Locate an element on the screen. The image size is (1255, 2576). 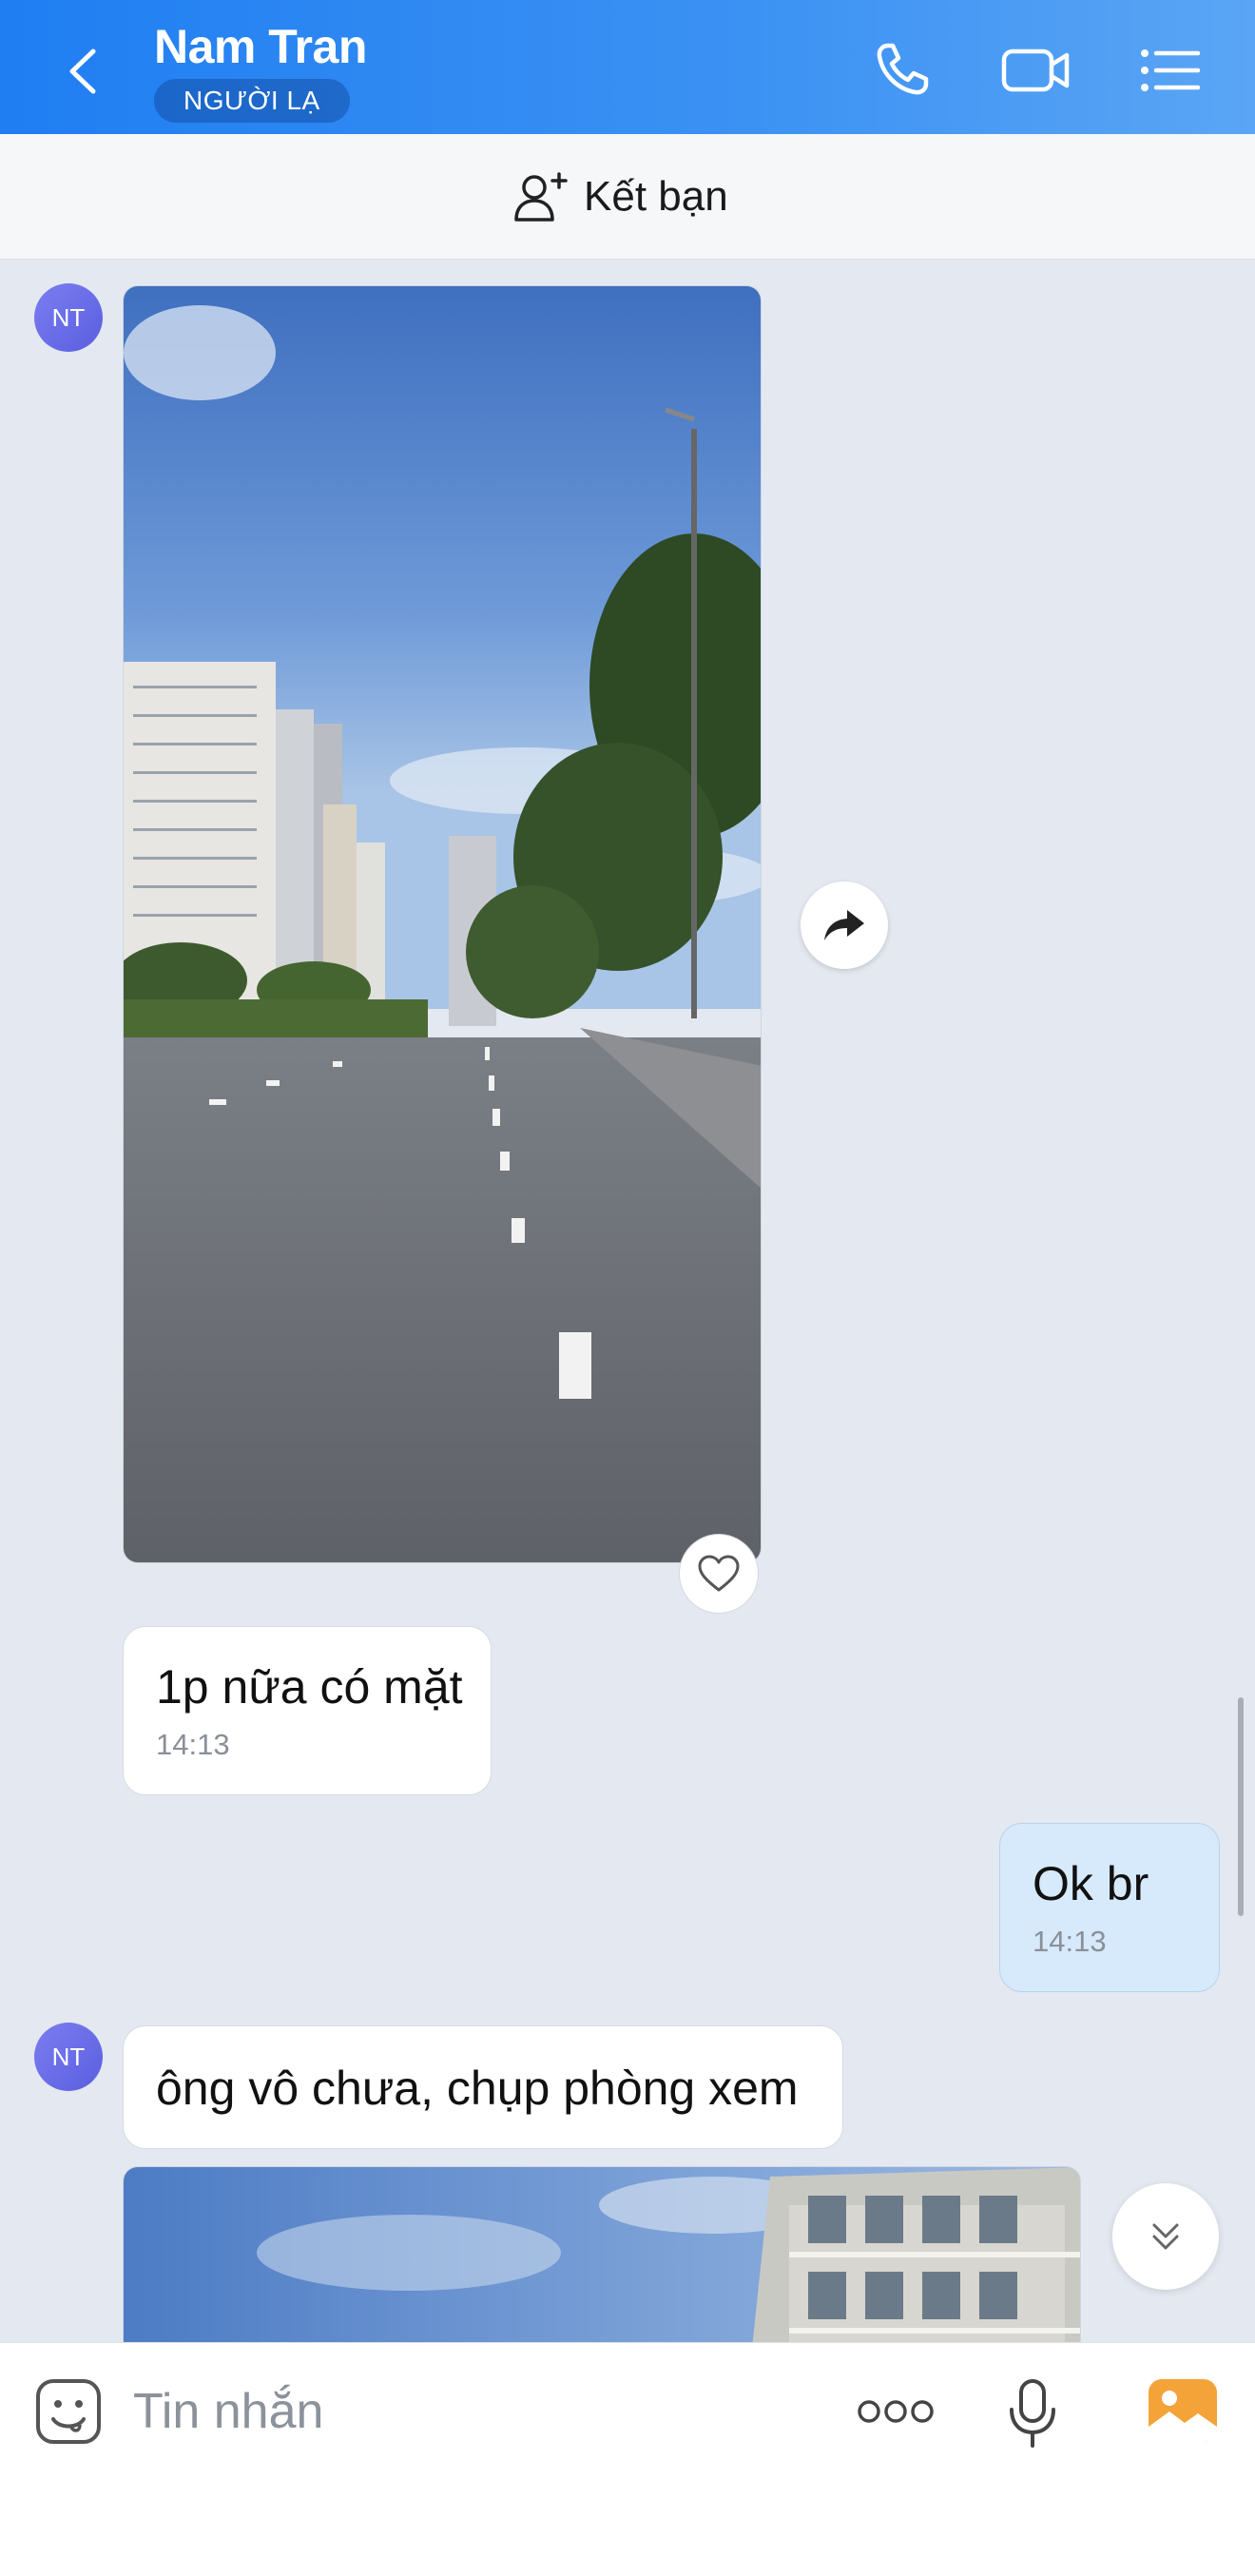
scroll-to-bottom-button is located at coordinates (1165, 2236).